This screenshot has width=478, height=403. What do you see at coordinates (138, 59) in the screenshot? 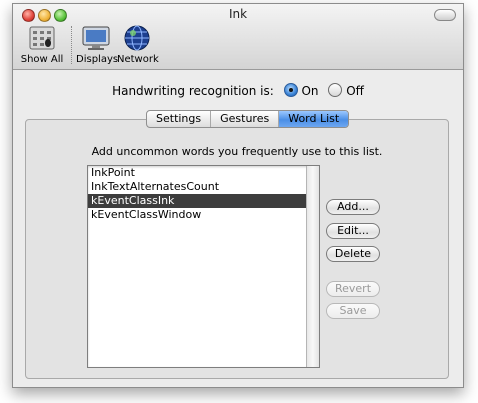
I see `toolbar-label-network: Network` at bounding box center [138, 59].